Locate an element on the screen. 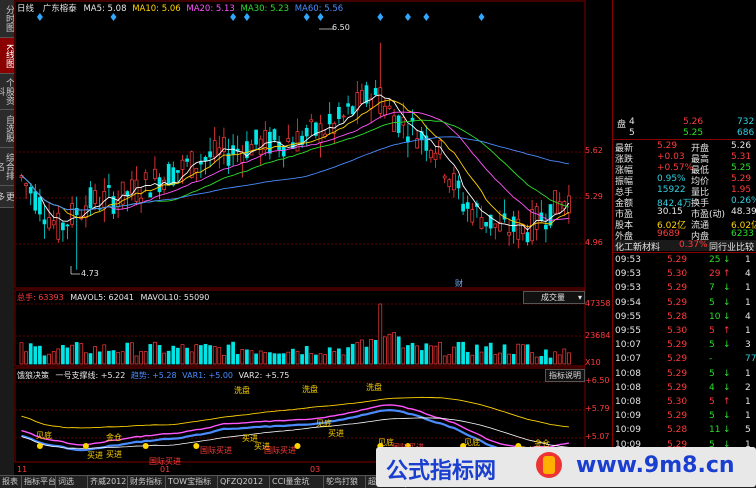 The width and height of the screenshot is (756, 488). period-label: 日线 is located at coordinates (26, 9).